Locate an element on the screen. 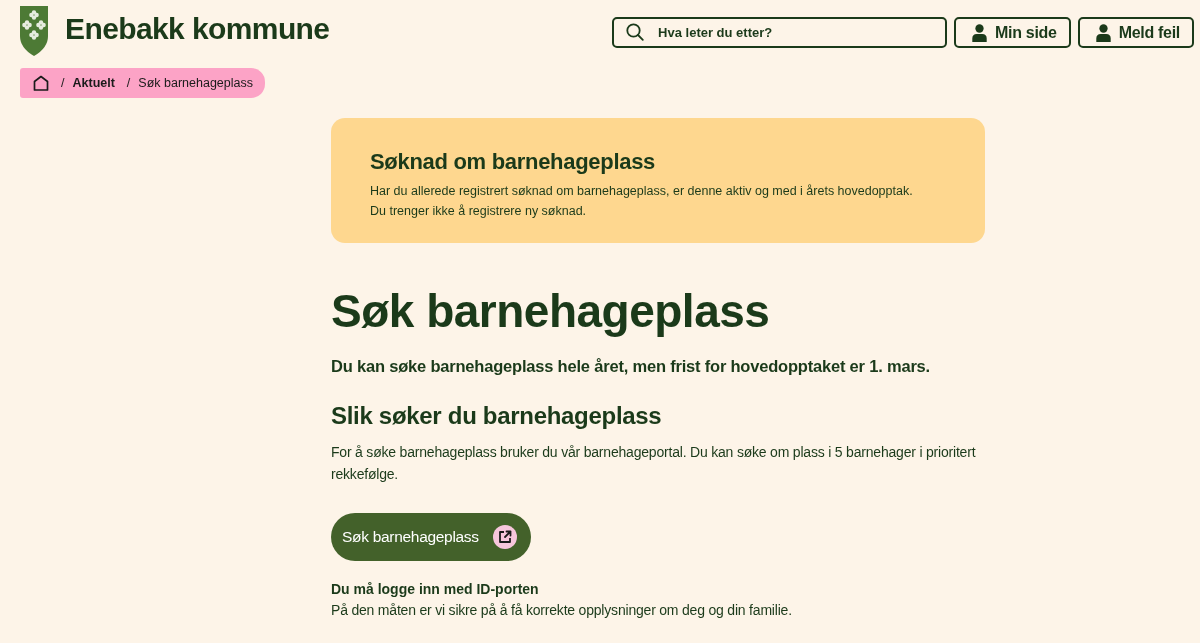 This screenshot has height=643, width=1200. home-link is located at coordinates (41, 83).